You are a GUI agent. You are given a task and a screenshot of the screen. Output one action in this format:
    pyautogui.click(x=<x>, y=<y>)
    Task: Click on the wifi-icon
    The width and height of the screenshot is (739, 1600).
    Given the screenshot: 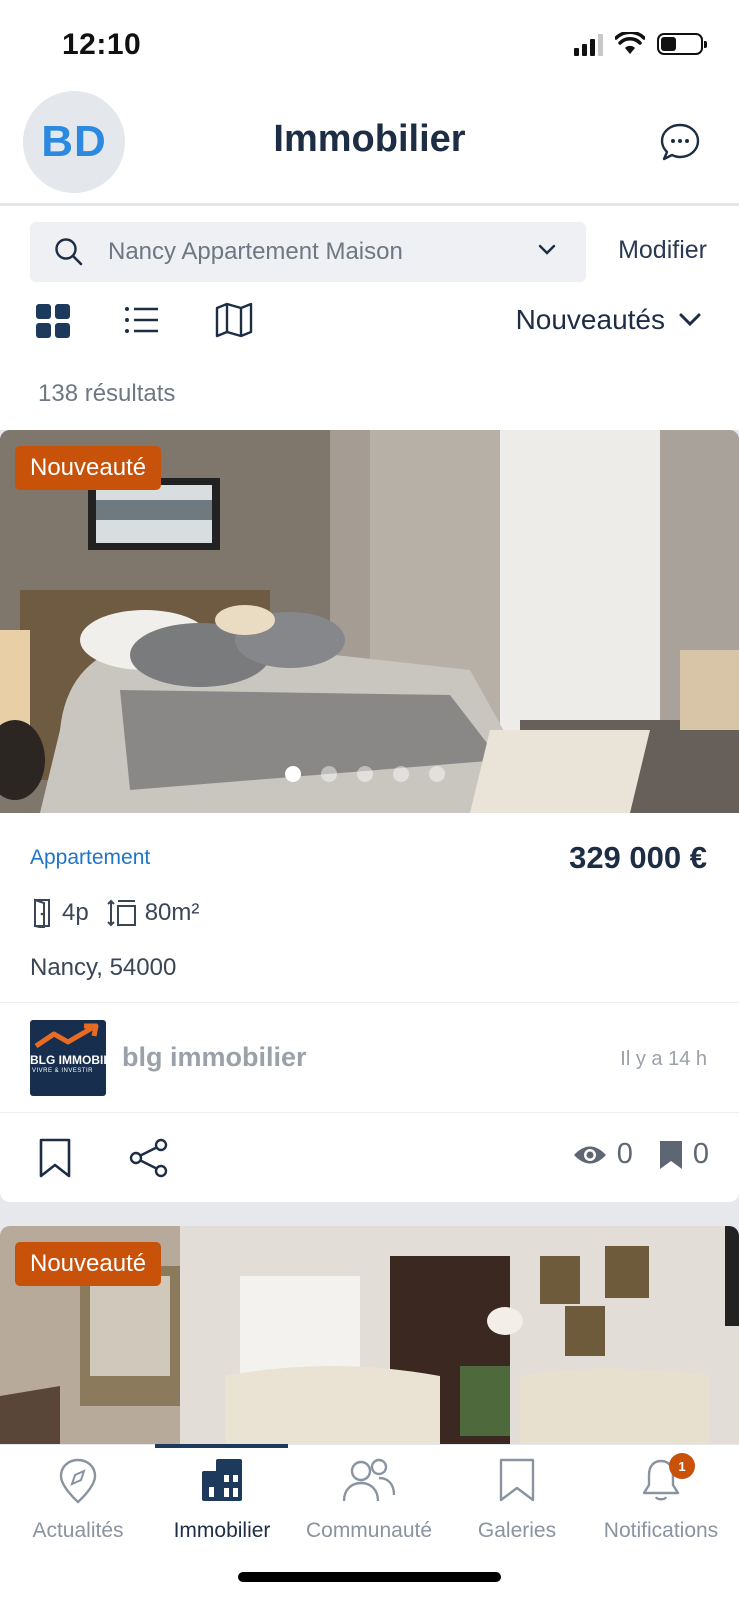 What is the action you would take?
    pyautogui.click(x=630, y=43)
    